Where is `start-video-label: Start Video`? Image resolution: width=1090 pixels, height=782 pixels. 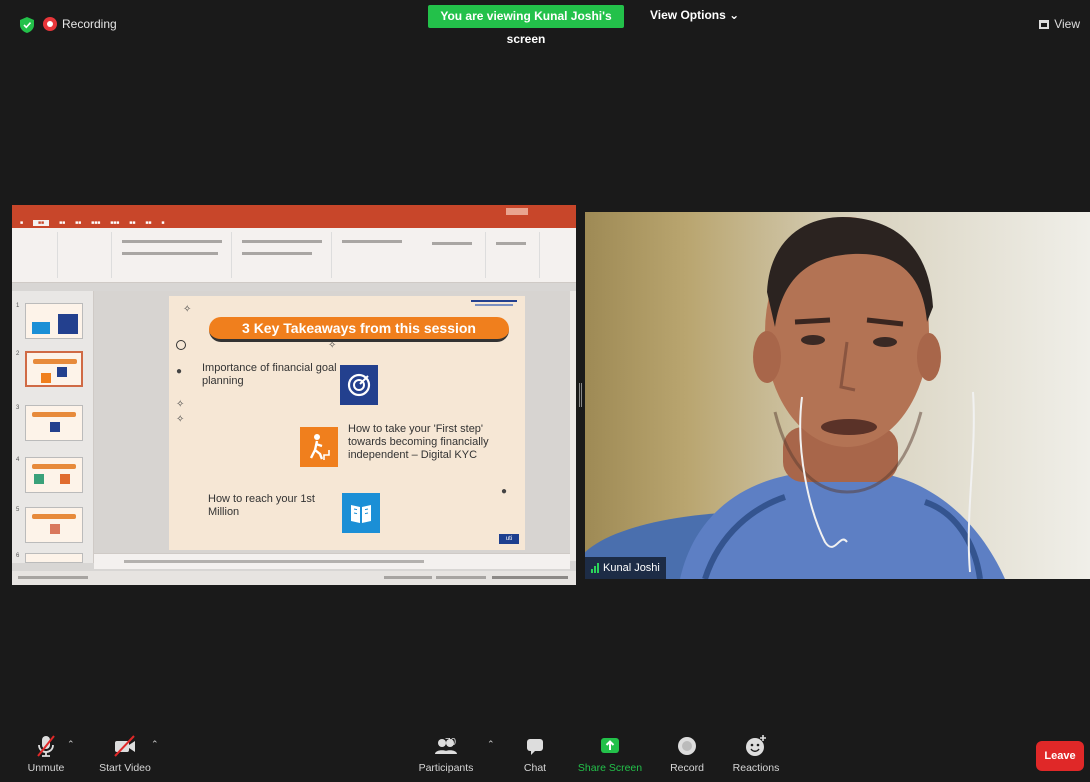
start-video-label: Start Video is located at coordinates (125, 768).